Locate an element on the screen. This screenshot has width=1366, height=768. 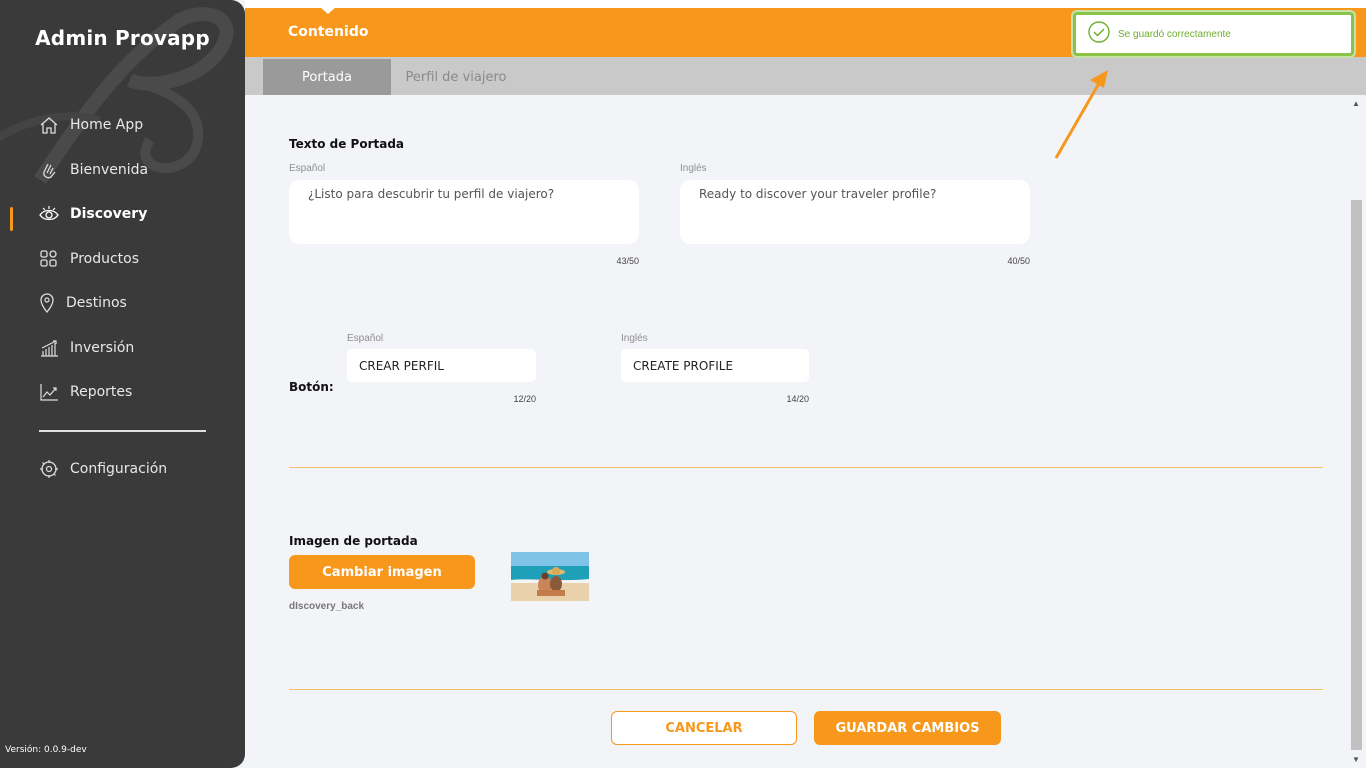
bar-growth-icon is located at coordinates (49, 348).